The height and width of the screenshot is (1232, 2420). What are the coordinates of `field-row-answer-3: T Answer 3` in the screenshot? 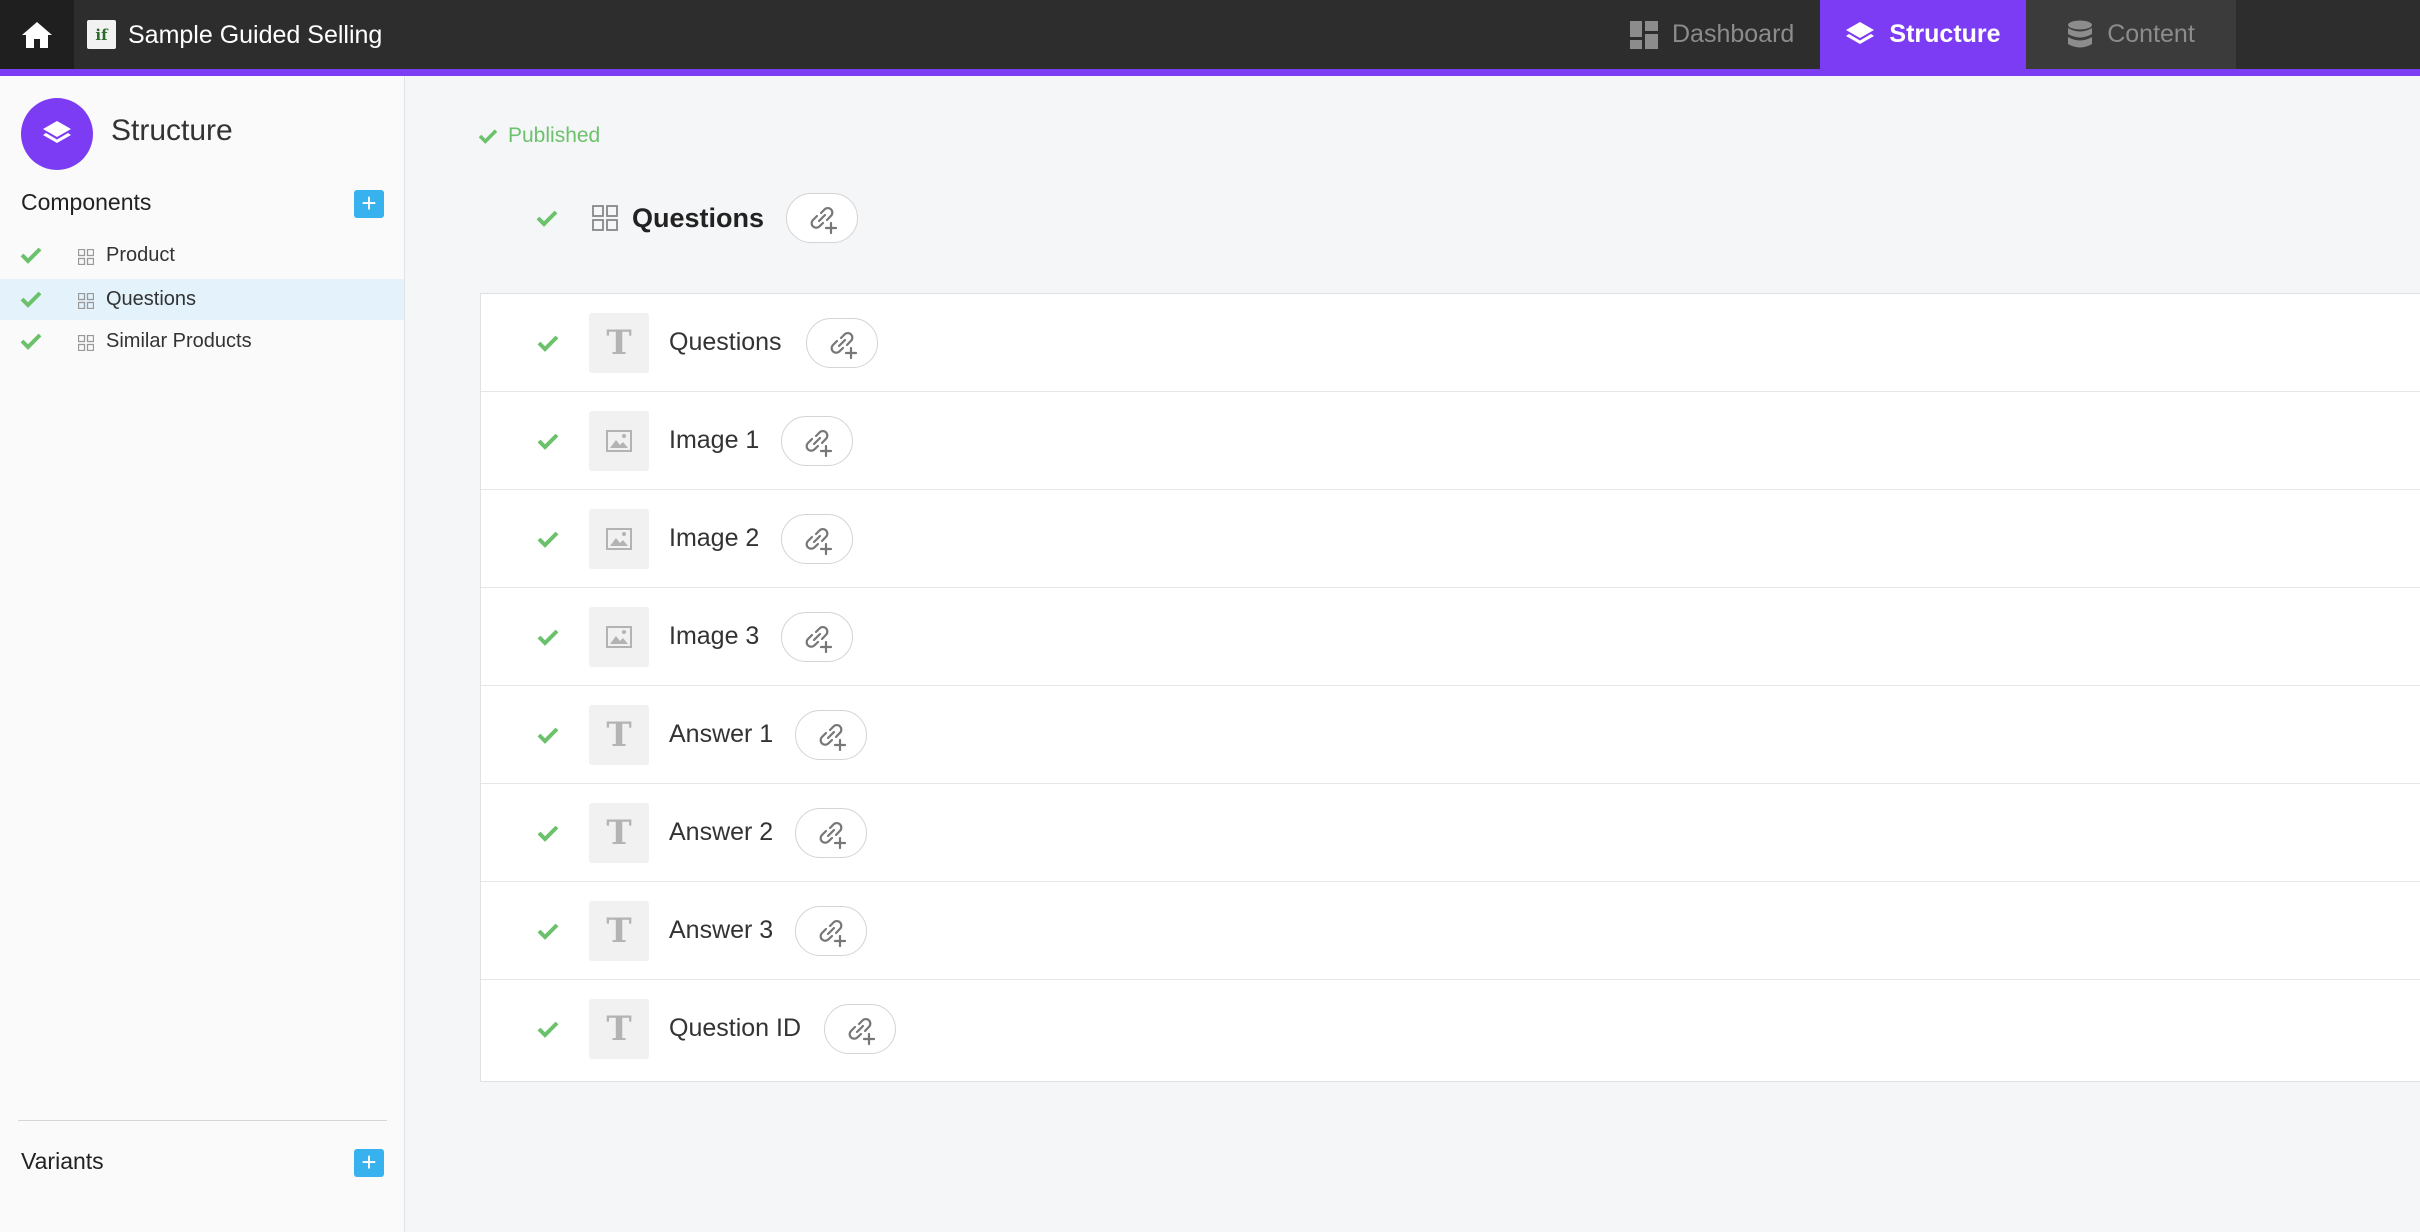 It's located at (1450, 931).